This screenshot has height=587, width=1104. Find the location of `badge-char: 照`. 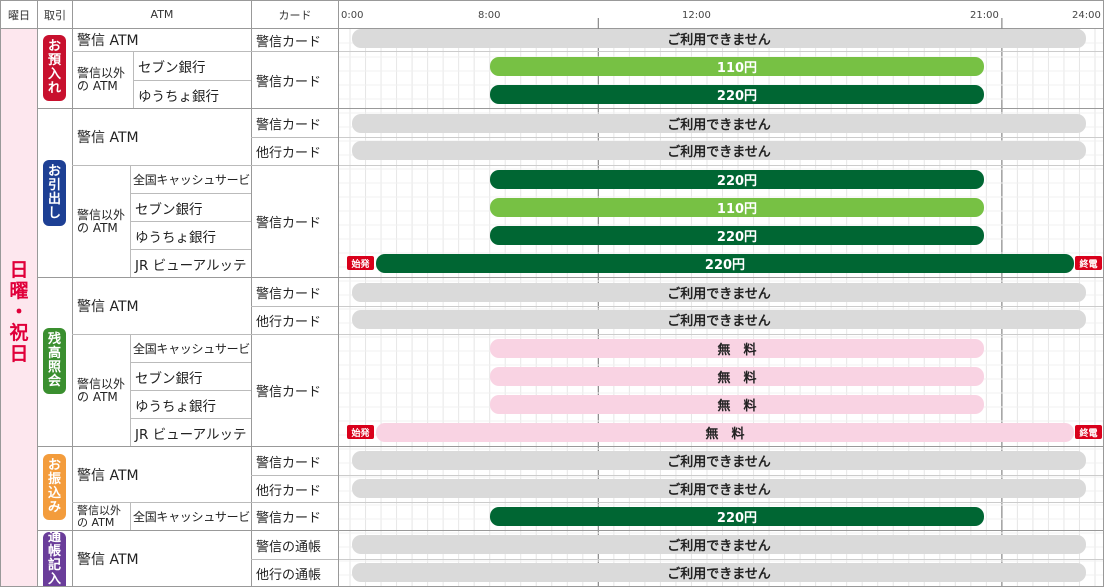

badge-char: 照 is located at coordinates (54, 367).